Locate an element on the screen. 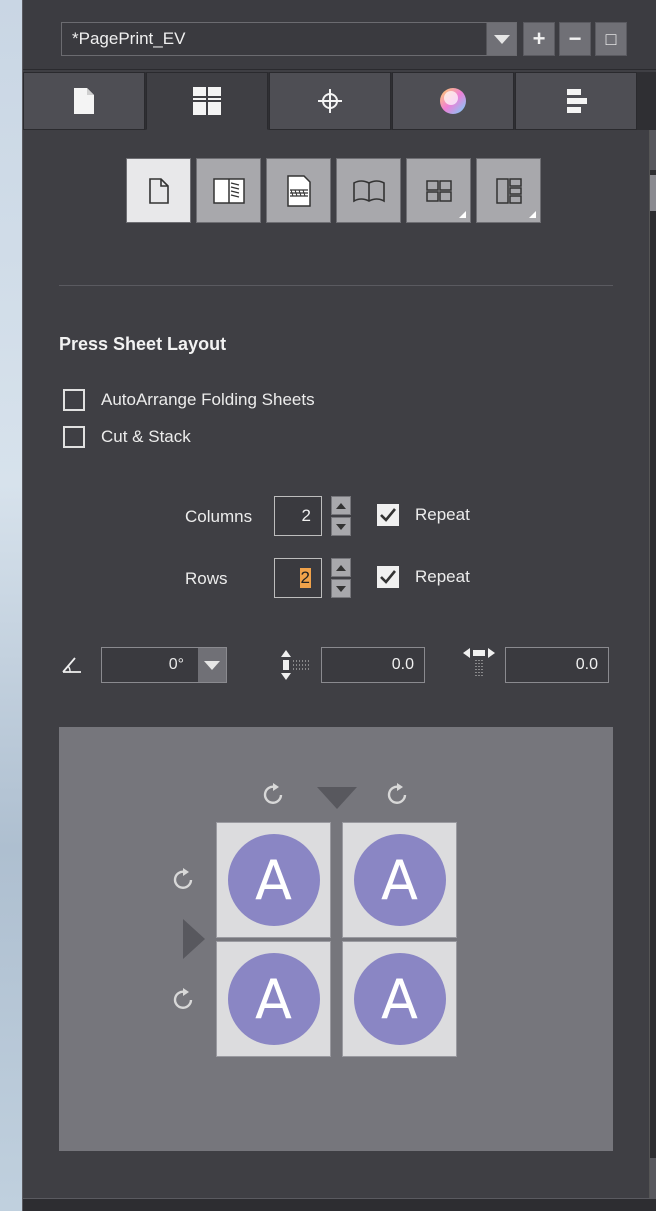 The image size is (656, 1211). cut-stack-checkbox-row: Cut & Stack is located at coordinates (127, 437).